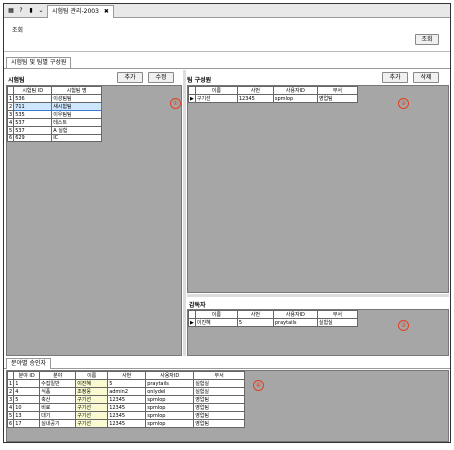 The width and height of the screenshot is (454, 450). Describe the element at coordinates (27, 383) in the screenshot. I see `field-id-cell: 1` at that location.